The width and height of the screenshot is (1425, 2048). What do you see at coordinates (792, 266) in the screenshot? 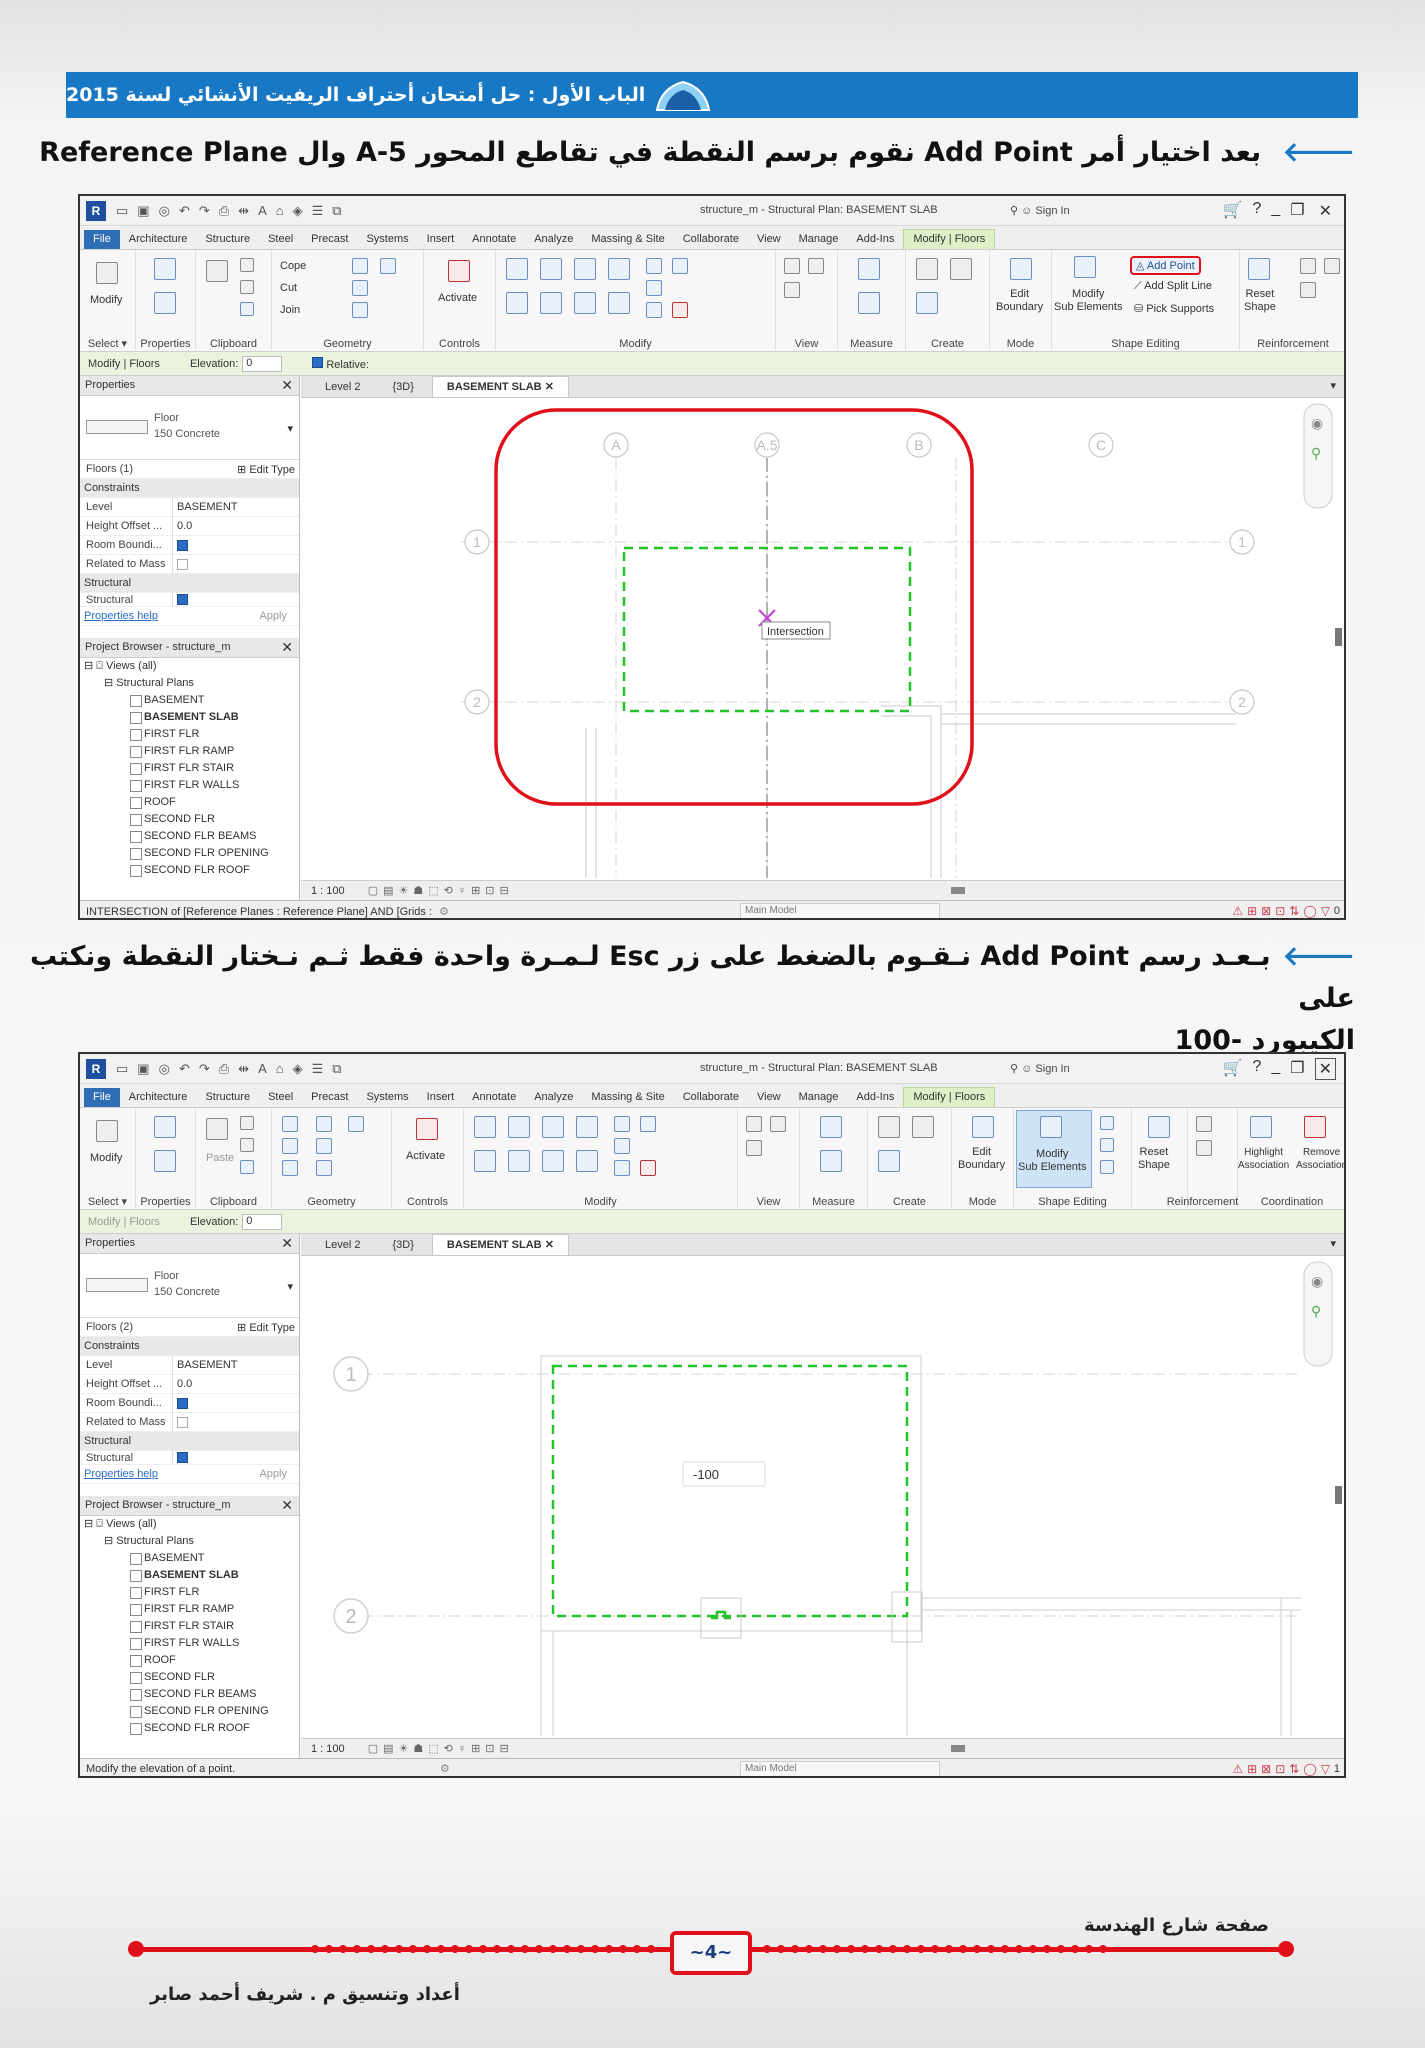
I see `hide-icon` at bounding box center [792, 266].